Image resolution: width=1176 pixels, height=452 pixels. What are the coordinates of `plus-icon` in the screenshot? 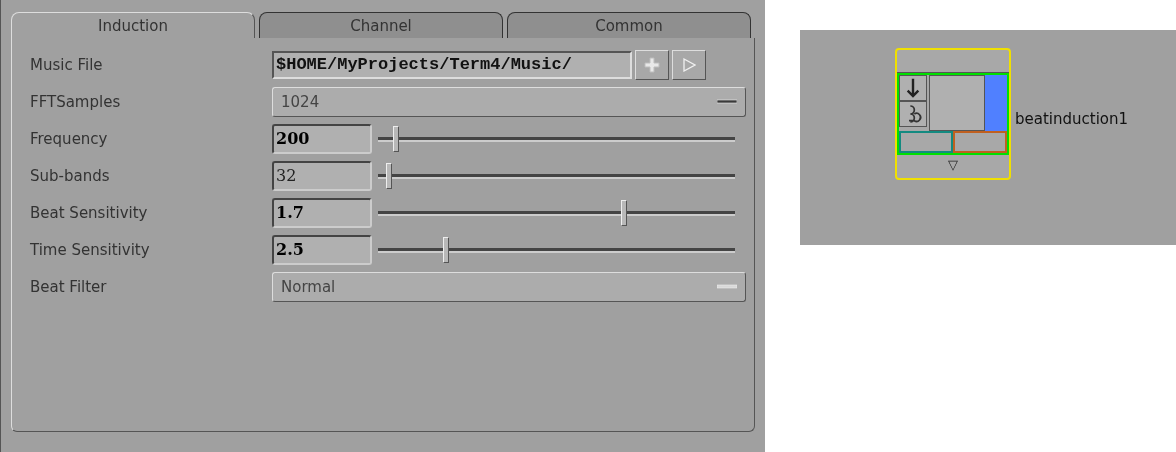 It's located at (652, 65).